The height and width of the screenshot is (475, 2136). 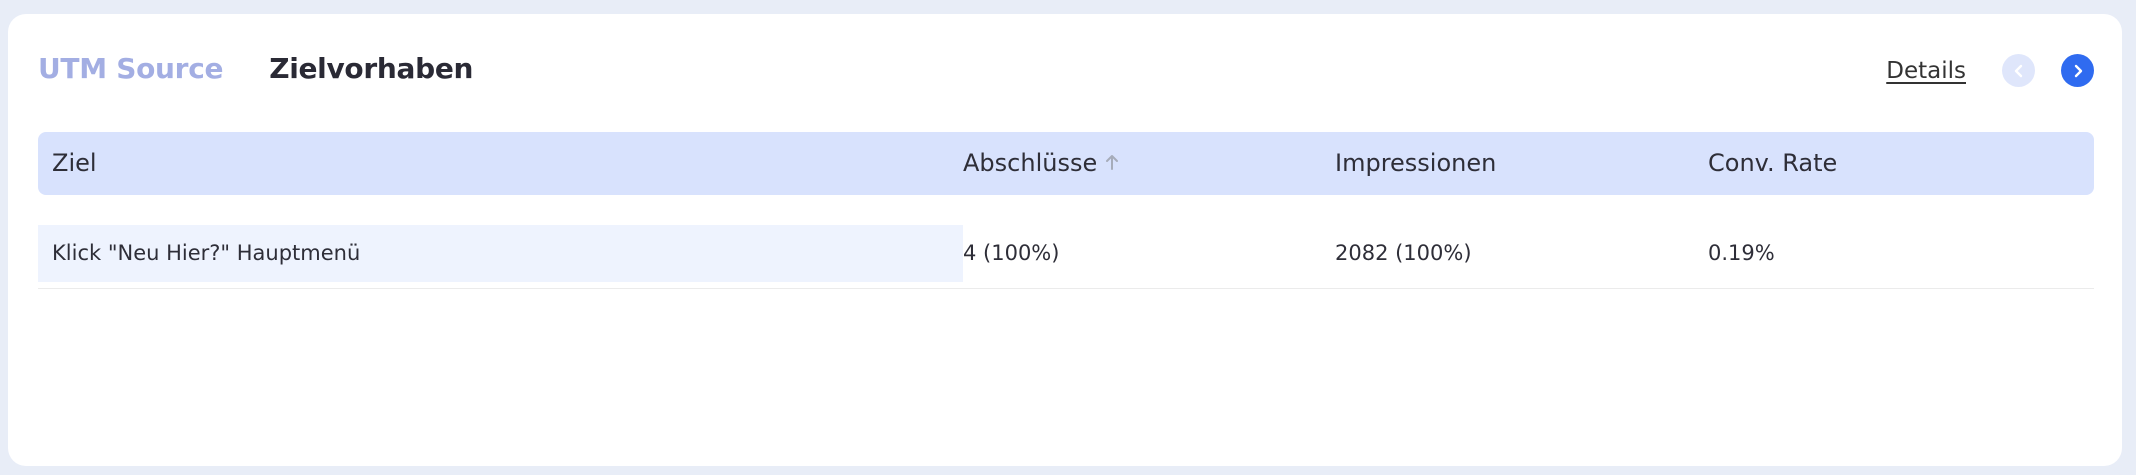 I want to click on next-button, so click(x=2077, y=70).